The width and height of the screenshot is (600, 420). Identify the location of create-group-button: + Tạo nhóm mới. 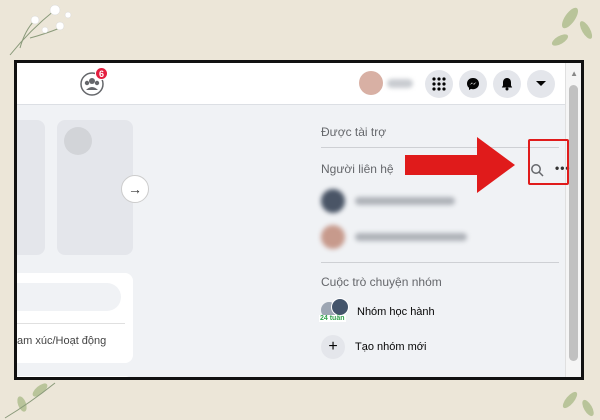
(431, 349).